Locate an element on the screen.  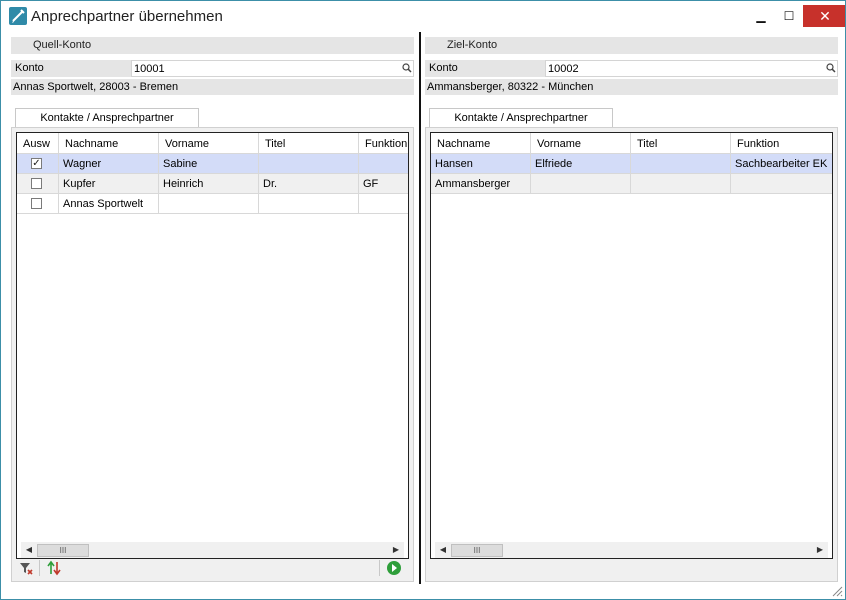
target-horizontal-scrollbar: ◀ III ▶ is located at coordinates (631, 550).